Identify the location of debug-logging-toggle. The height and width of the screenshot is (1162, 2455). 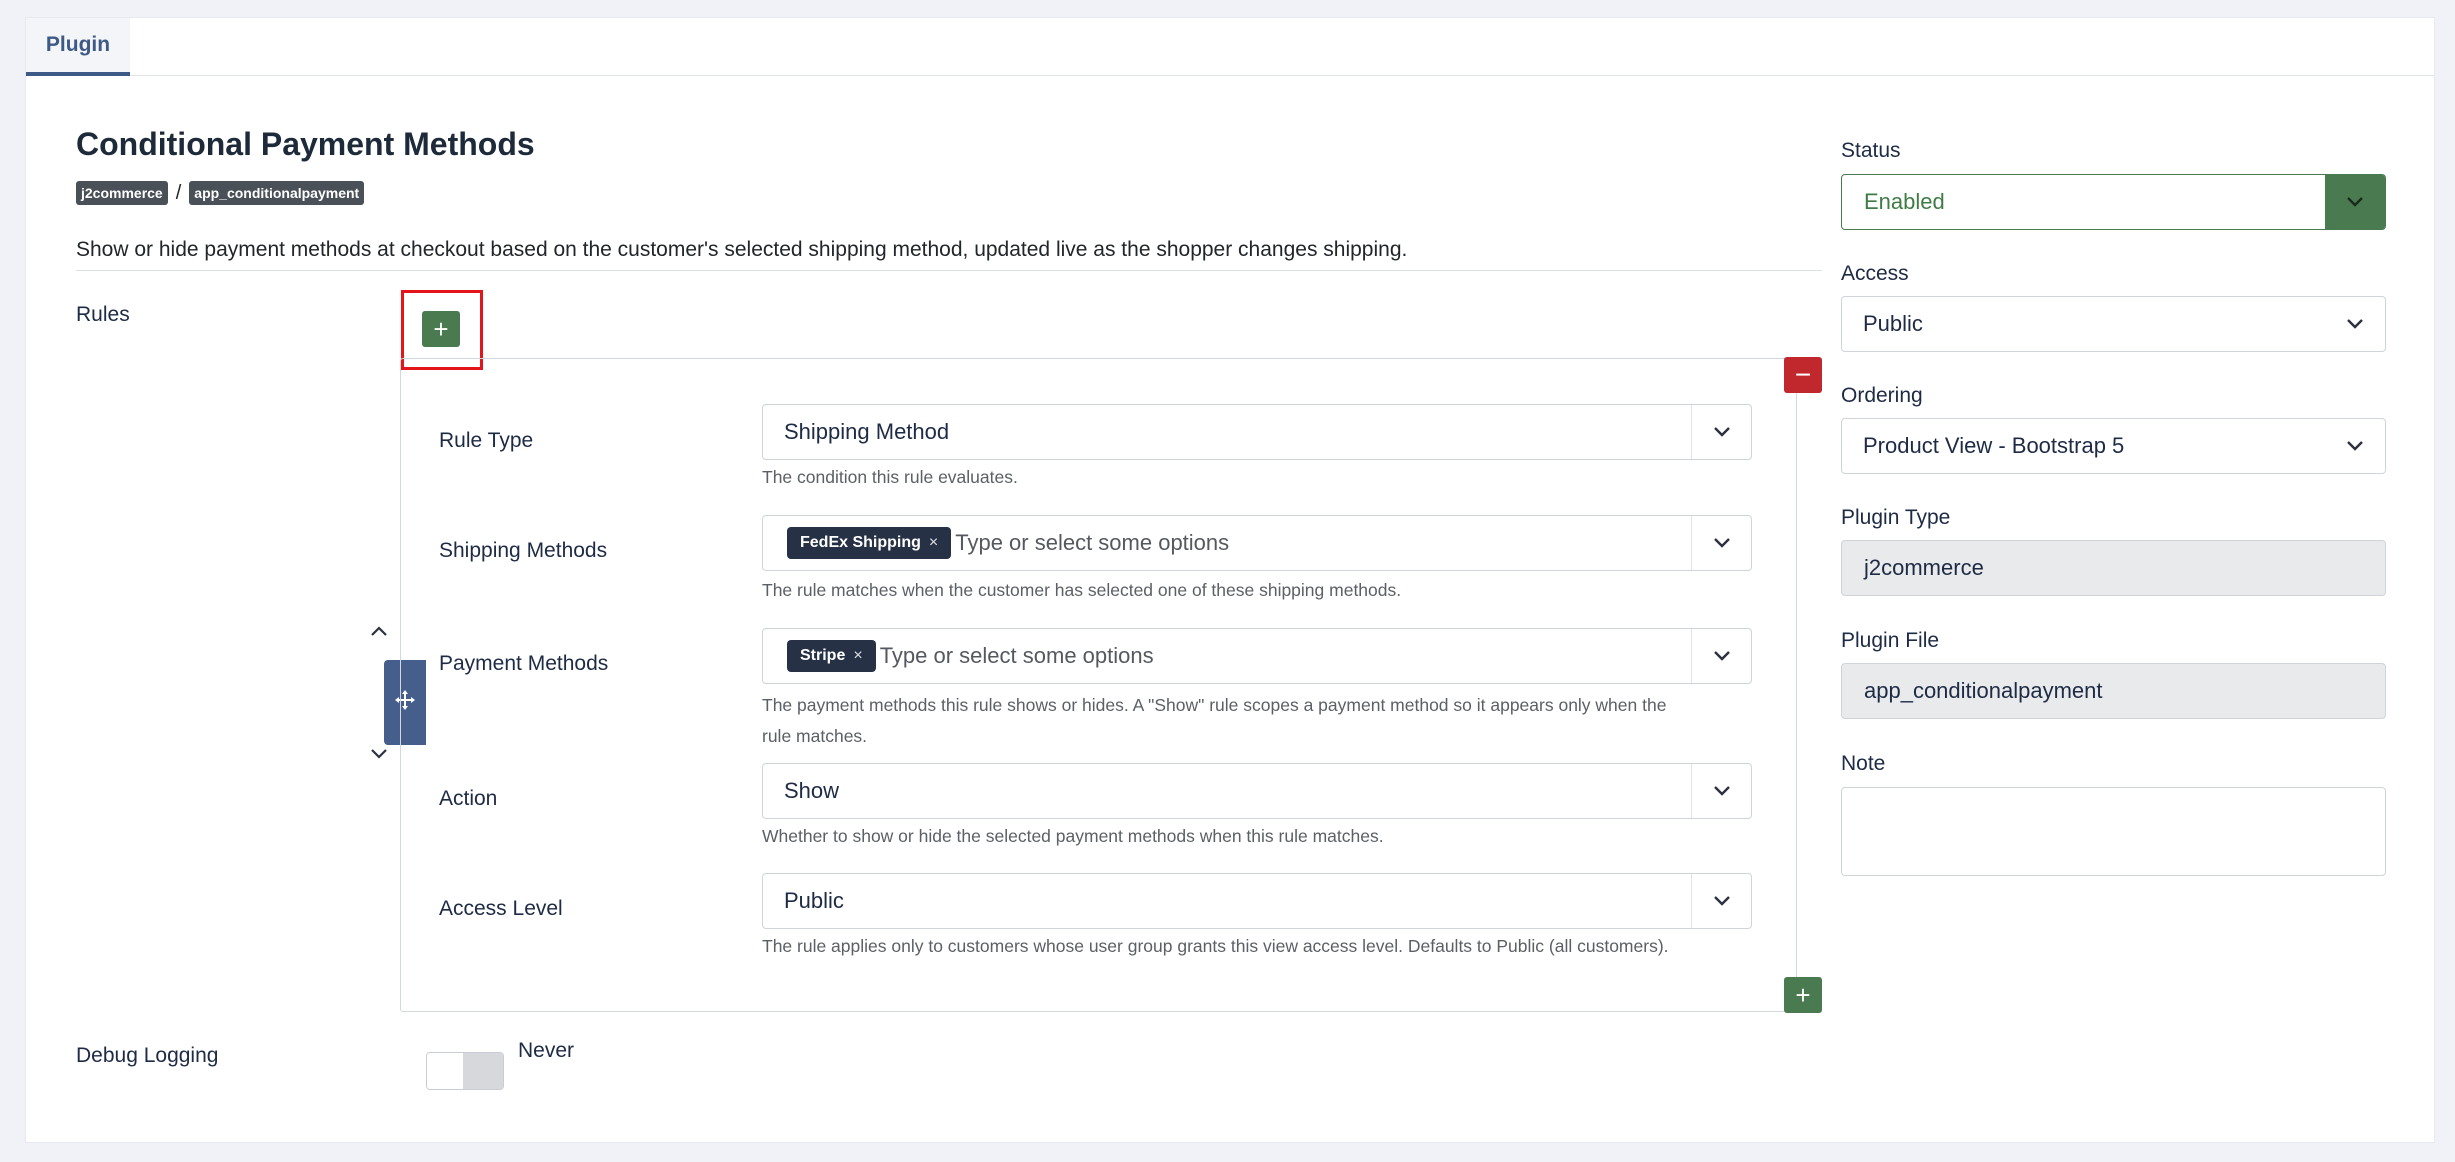
(465, 1071).